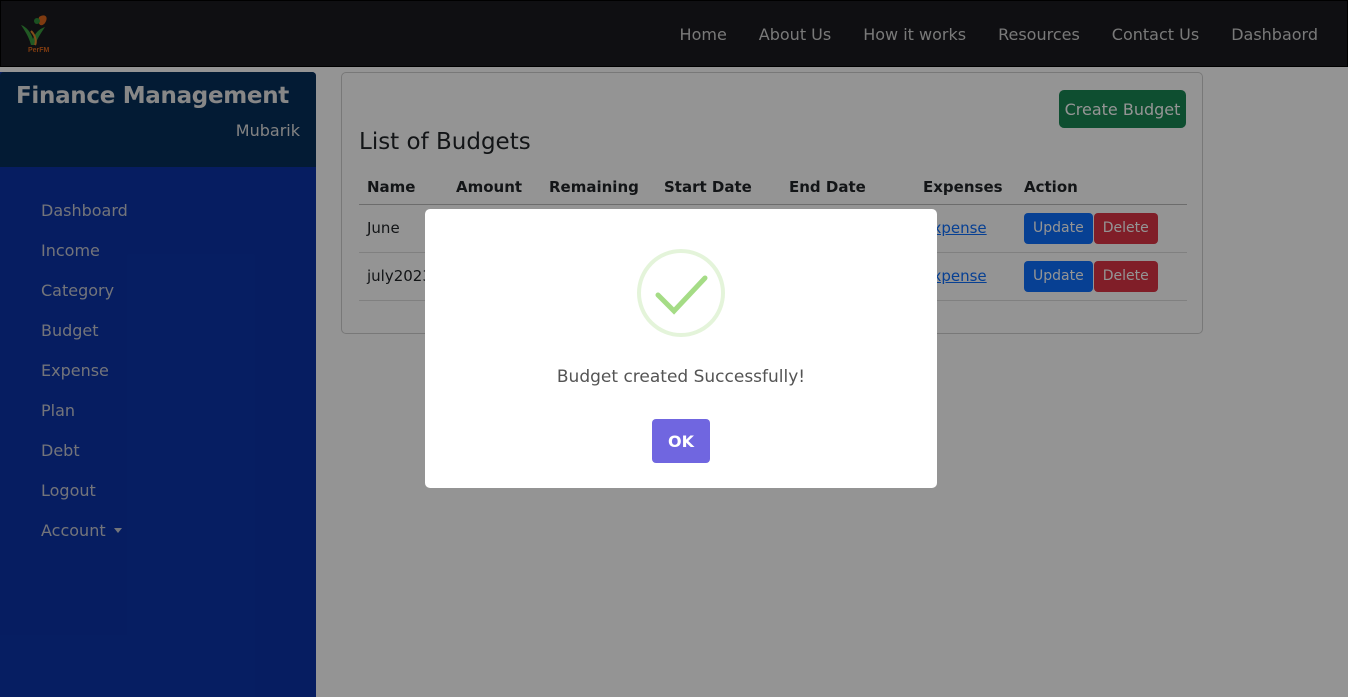 The height and width of the screenshot is (697, 1348). I want to click on ok-button: OK, so click(681, 441).